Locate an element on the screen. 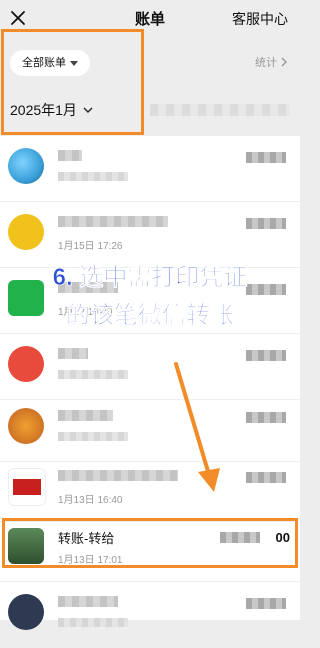 This screenshot has height=648, width=320. list-item: 1月1? 10:30 is located at coordinates (150, 301).